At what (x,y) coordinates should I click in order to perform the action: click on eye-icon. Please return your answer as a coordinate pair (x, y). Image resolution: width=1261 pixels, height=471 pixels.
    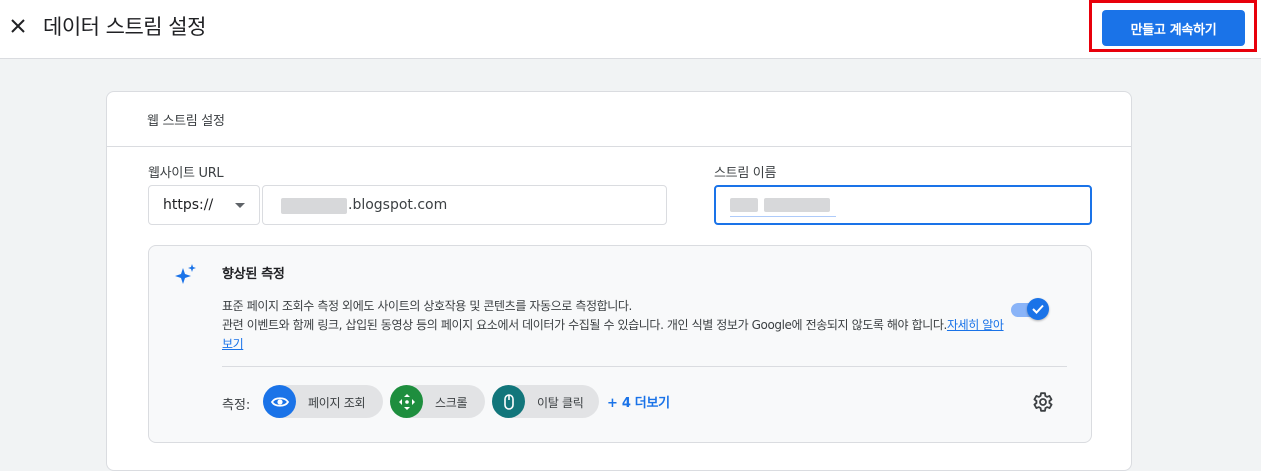
    Looking at the image, I should click on (279, 401).